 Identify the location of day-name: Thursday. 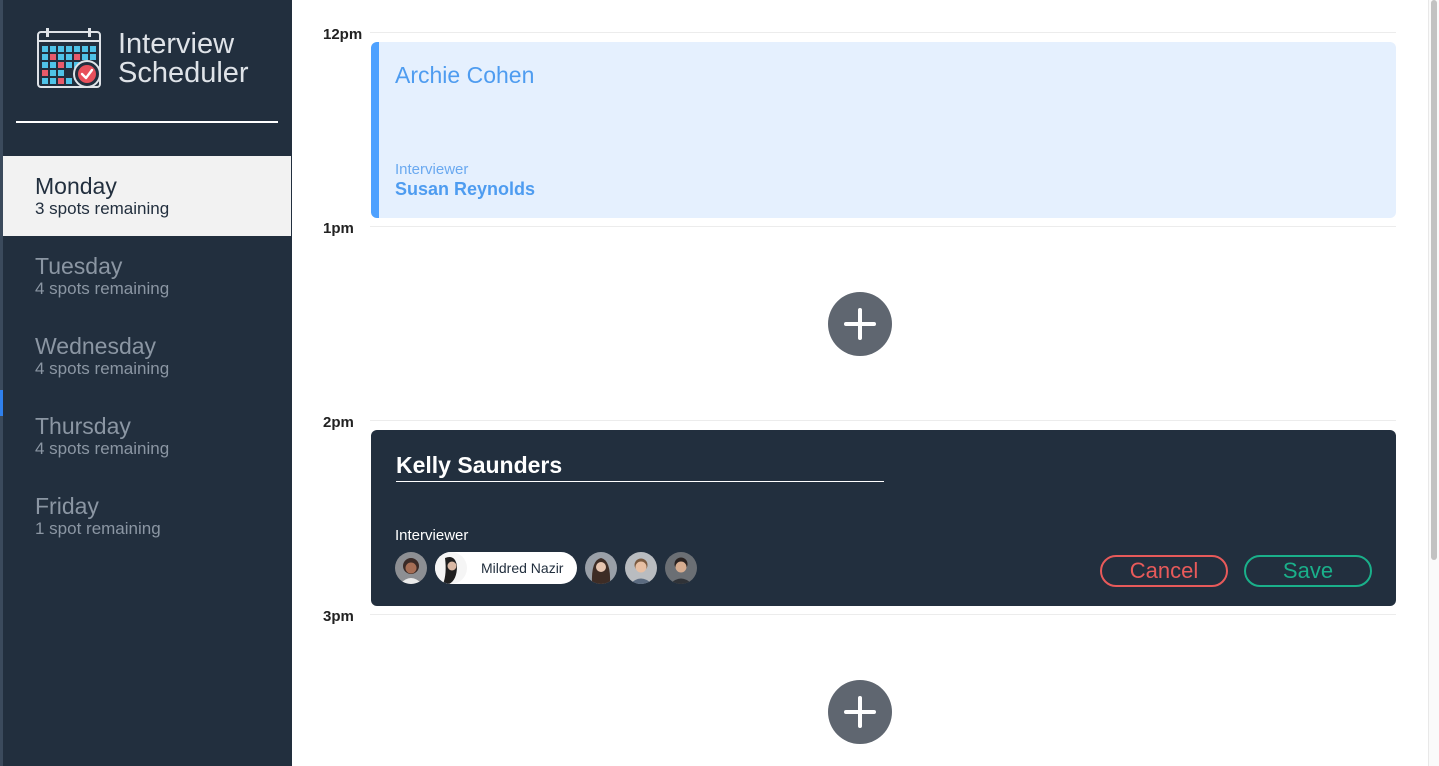
(83, 426).